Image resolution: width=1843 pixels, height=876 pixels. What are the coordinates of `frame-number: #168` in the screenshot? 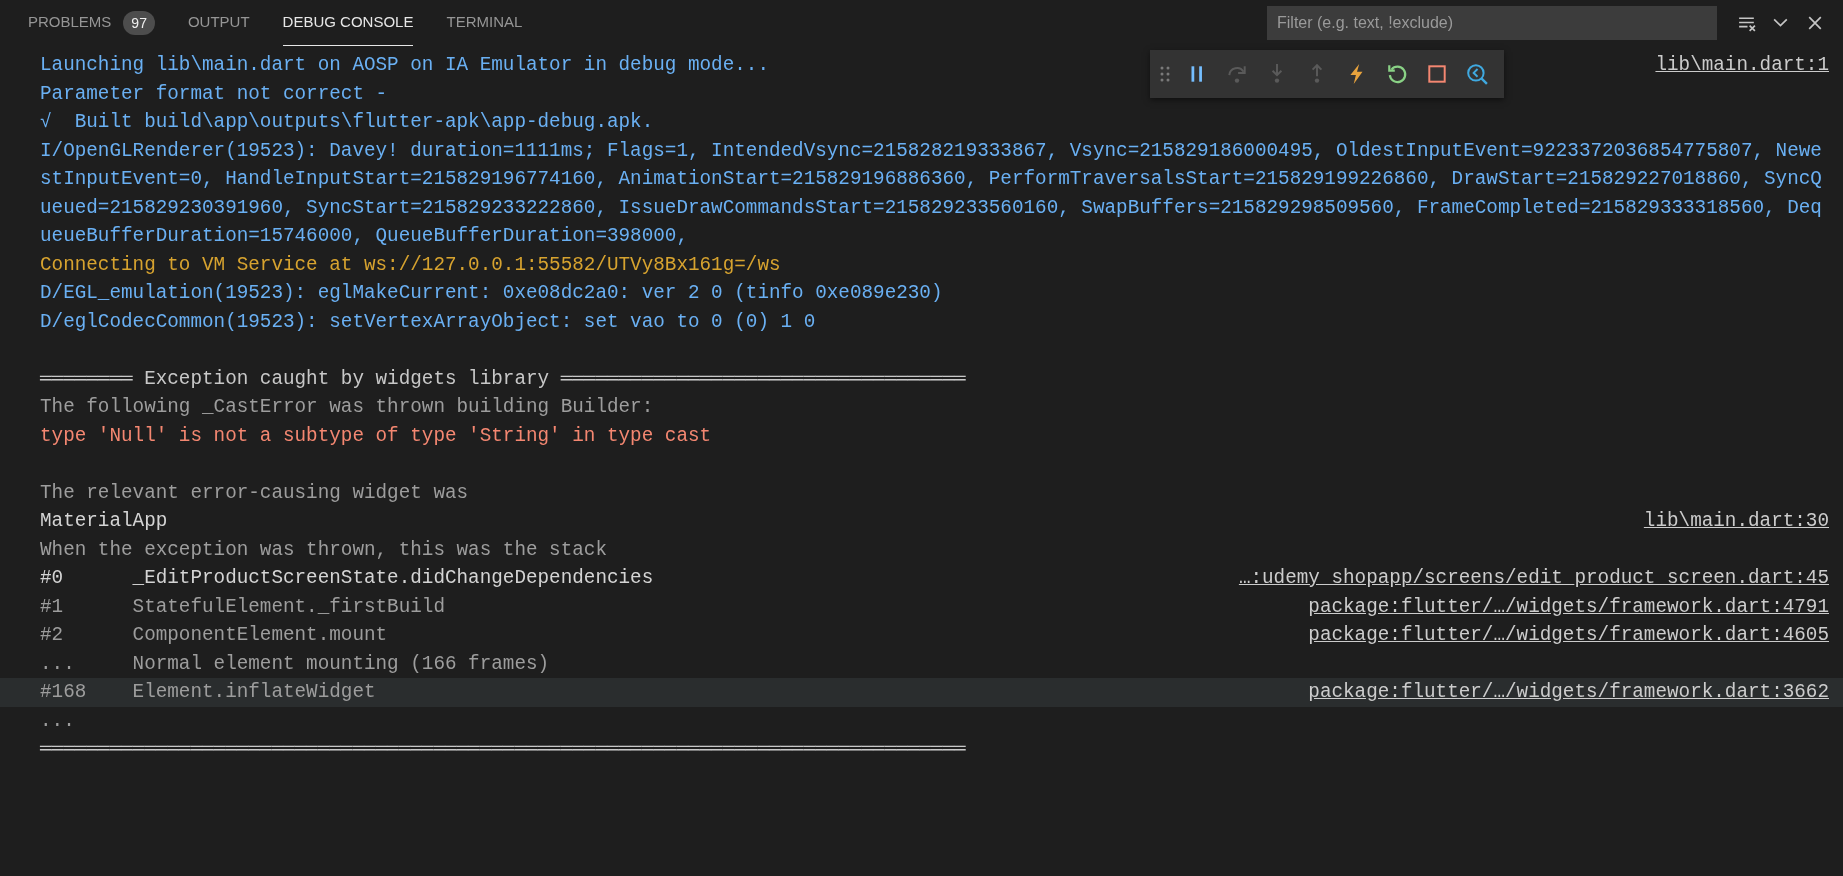 It's located at (64, 692).